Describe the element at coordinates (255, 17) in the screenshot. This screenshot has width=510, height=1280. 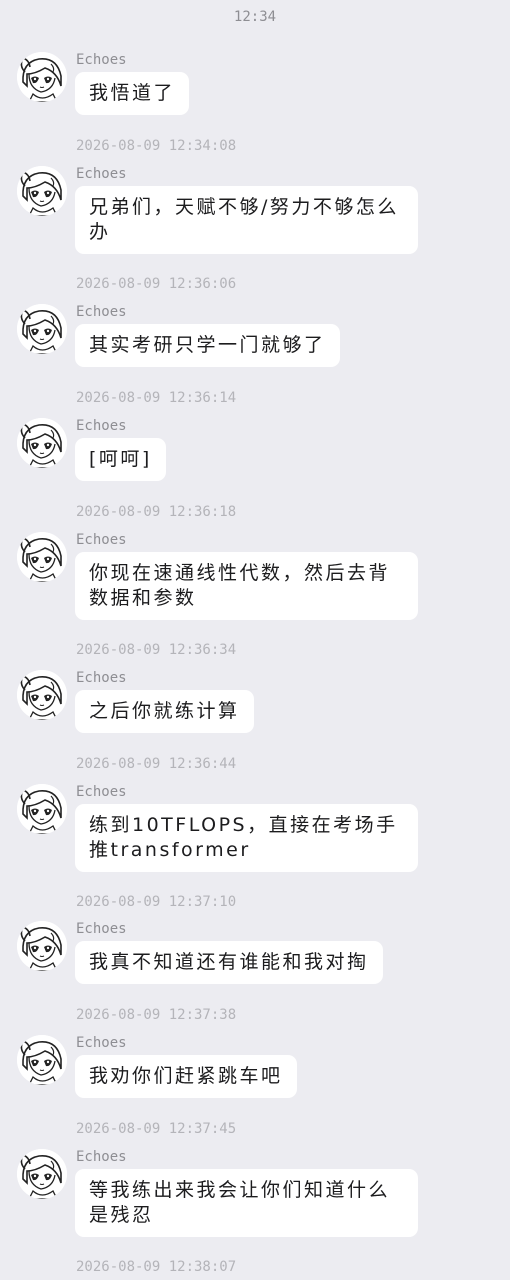
I see `conversation-time-header: 12:34` at that location.